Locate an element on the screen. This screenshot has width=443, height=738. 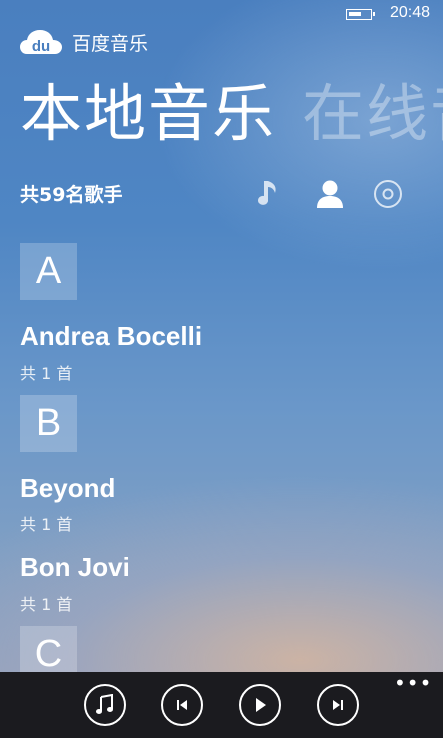
artist-name: Andrea Bocelli is located at coordinates (111, 336).